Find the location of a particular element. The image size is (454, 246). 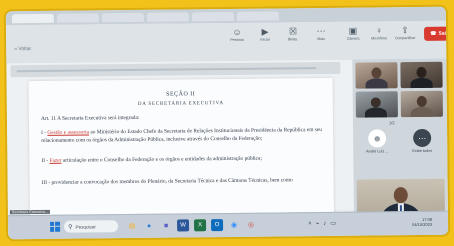

file-explorer-icon: ▤ is located at coordinates (132, 226).